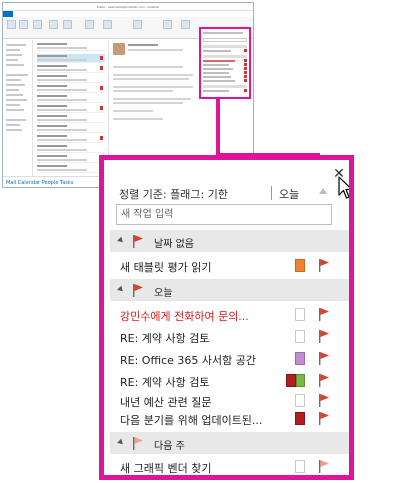 This screenshot has width=400, height=483. I want to click on group-header-next-week: 다음 주, so click(229, 443).